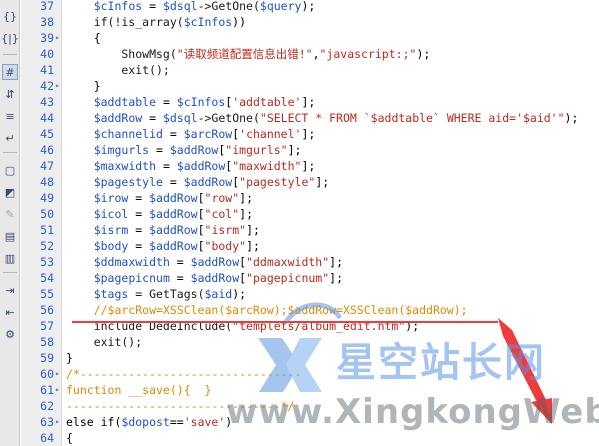  I want to click on code-token: function __save(){ }, so click(139, 390).